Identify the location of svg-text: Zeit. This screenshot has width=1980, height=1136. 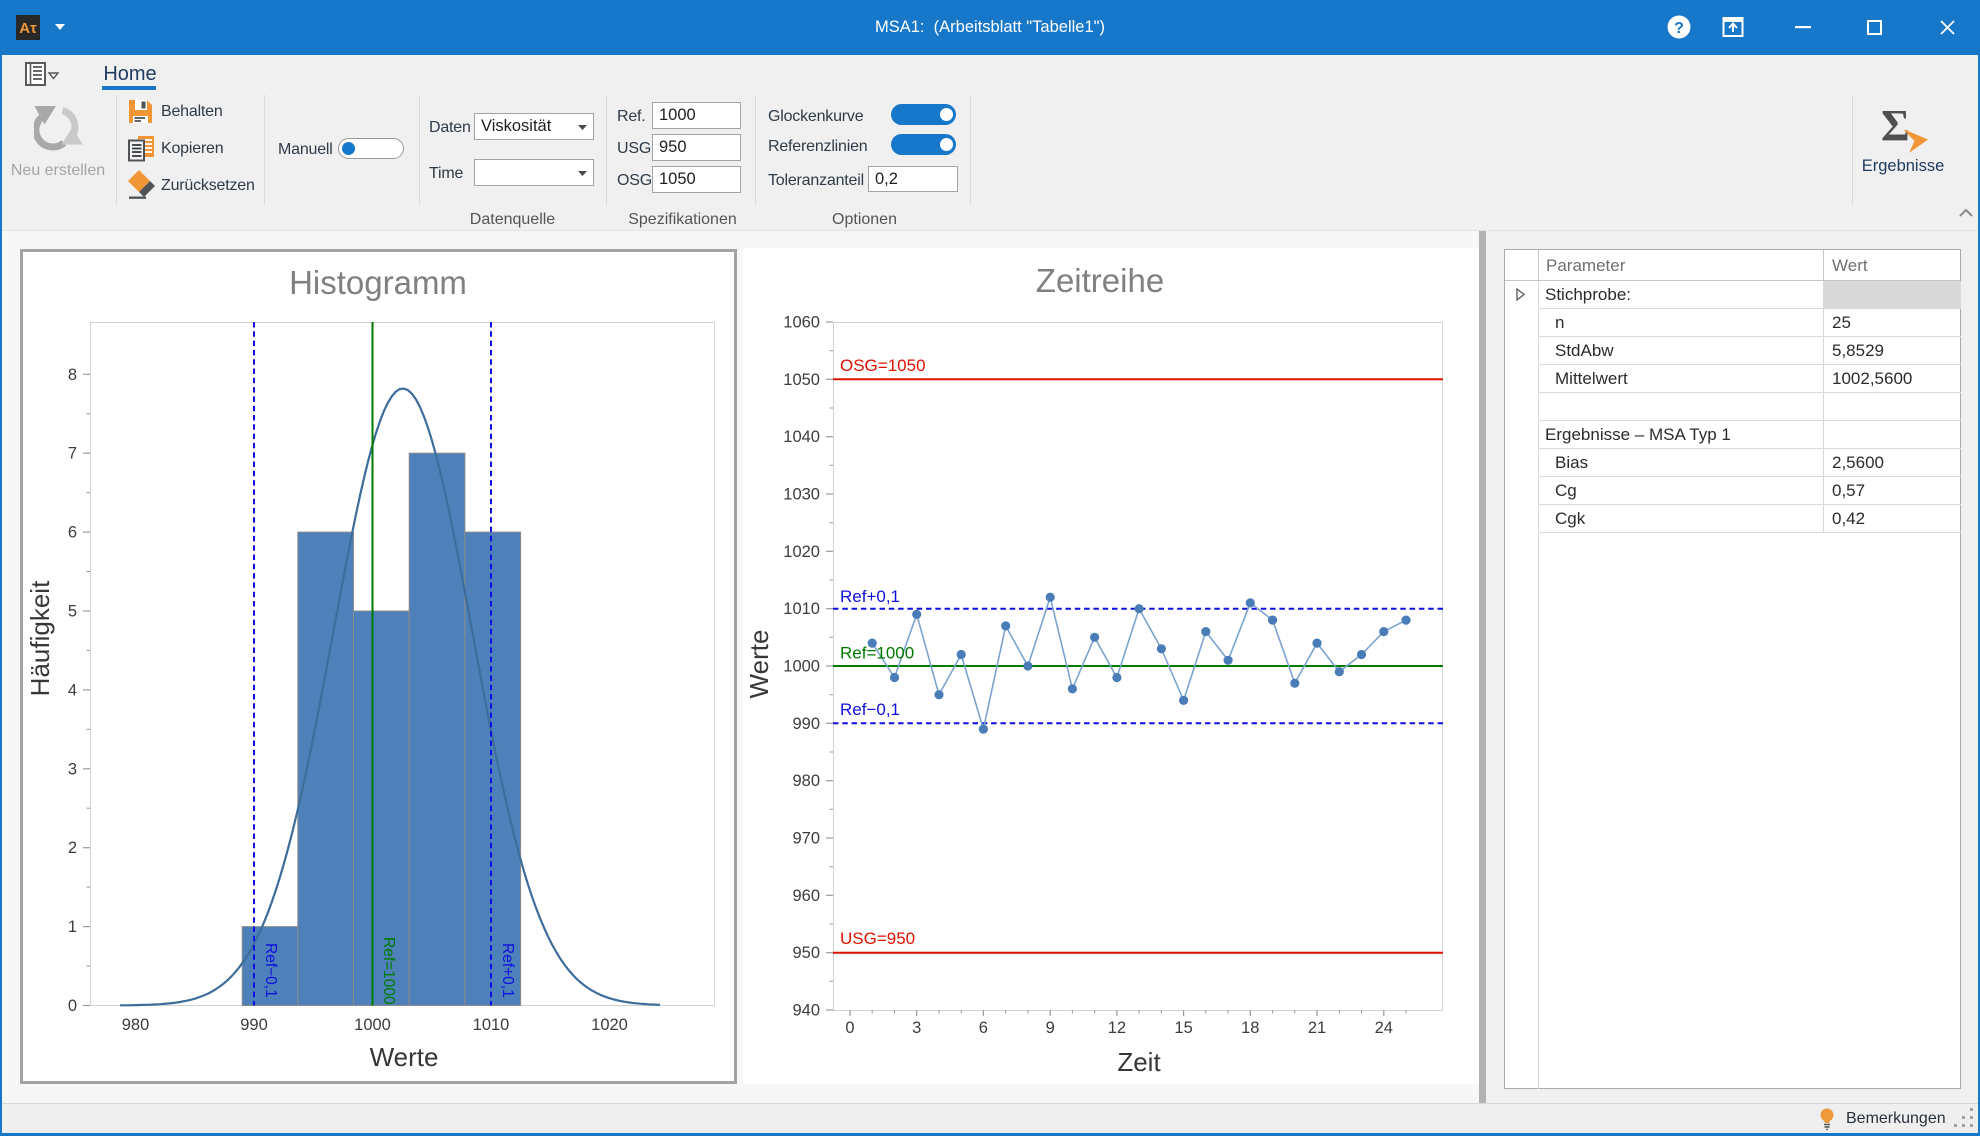
(1139, 1062).